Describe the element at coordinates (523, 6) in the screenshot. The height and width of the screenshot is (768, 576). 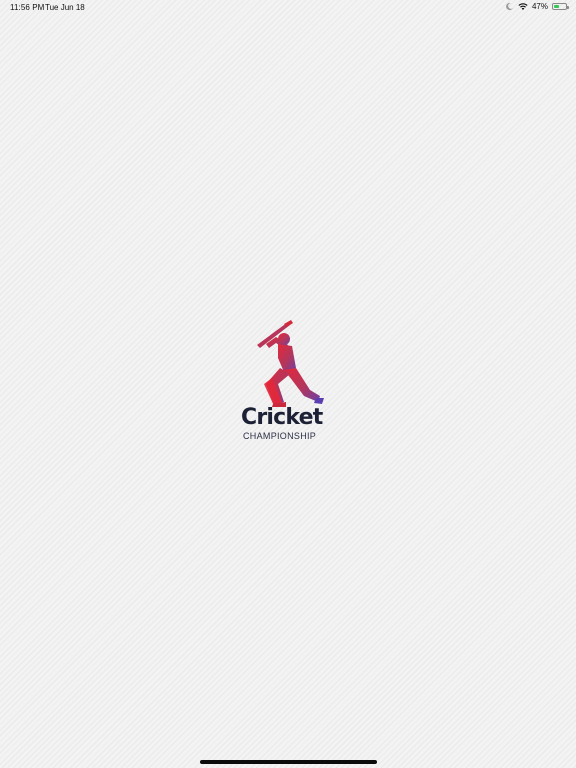
I see `wifi-icon` at that location.